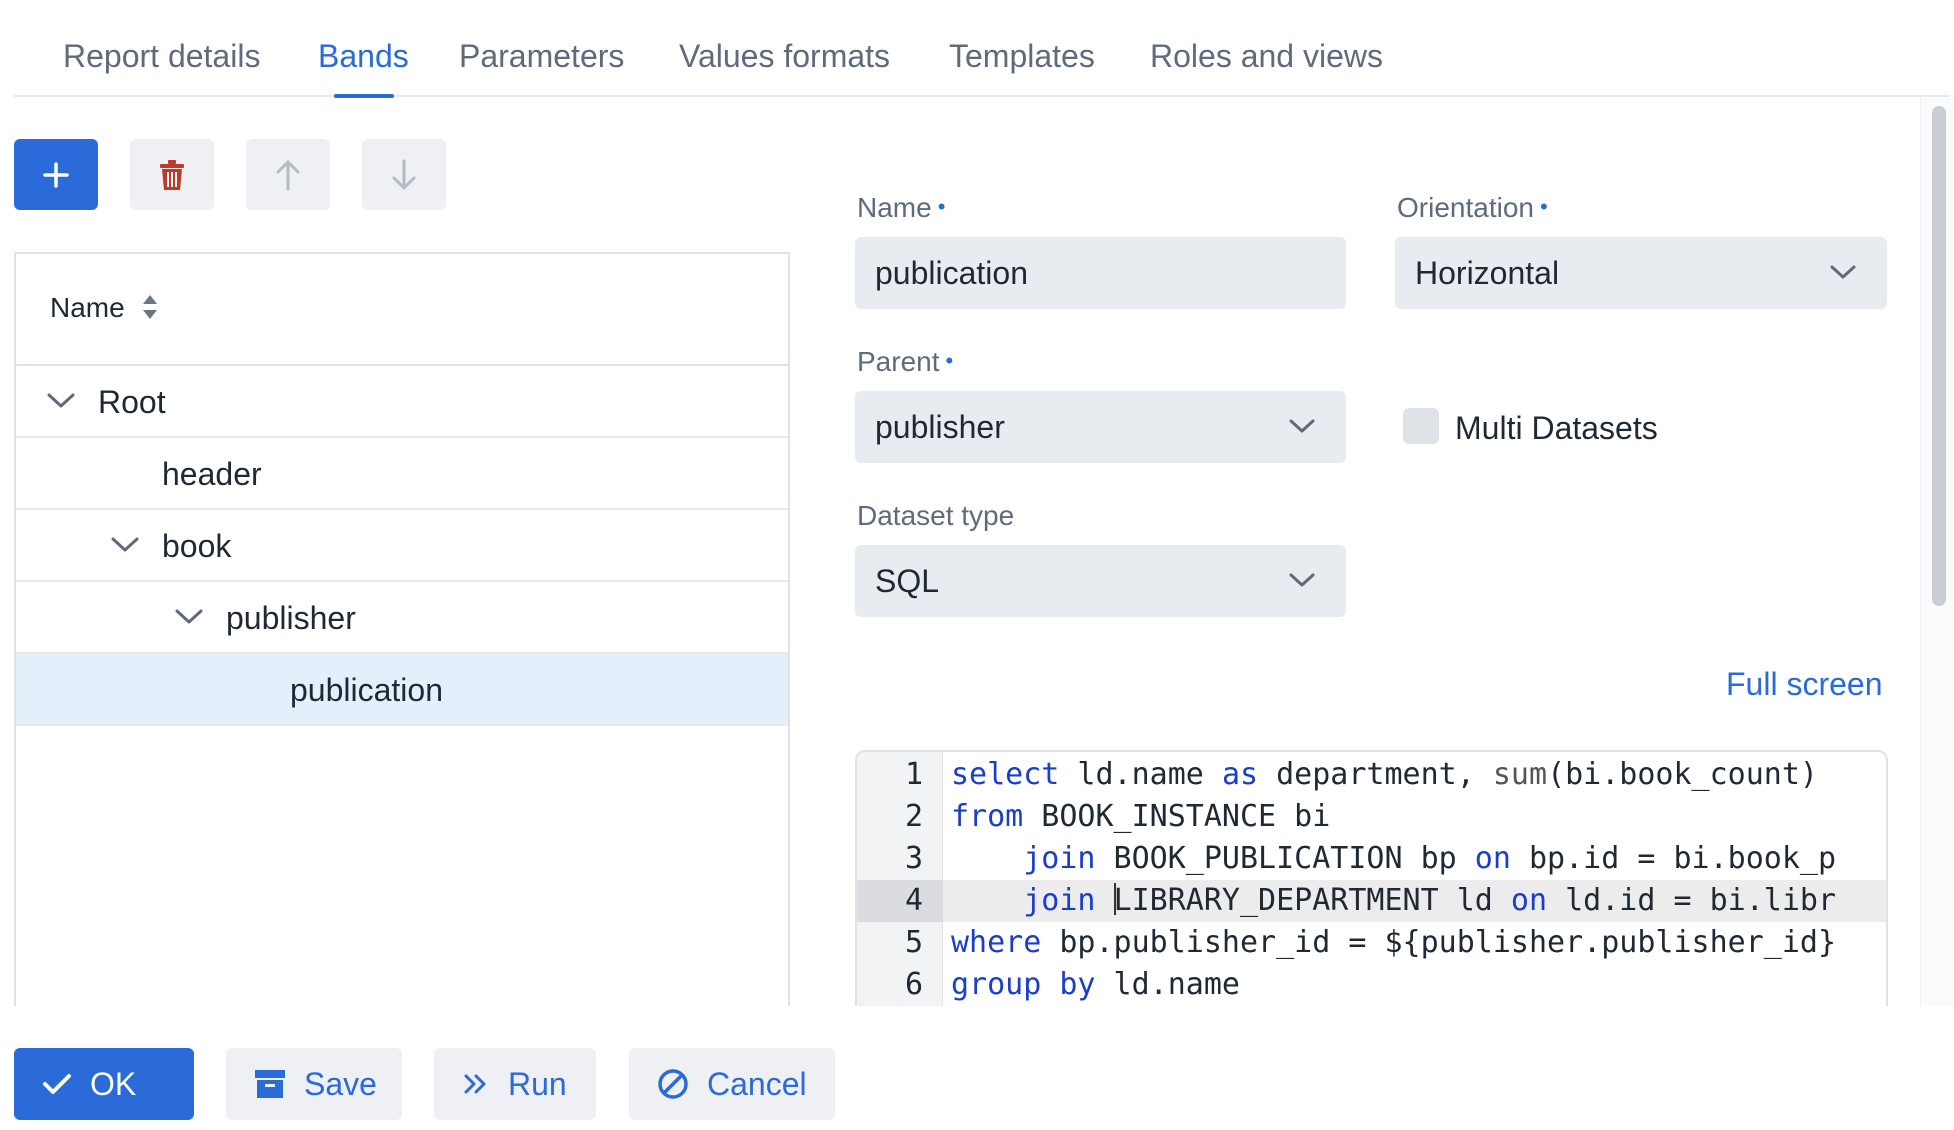  I want to click on tree-row-label: Root, so click(132, 402).